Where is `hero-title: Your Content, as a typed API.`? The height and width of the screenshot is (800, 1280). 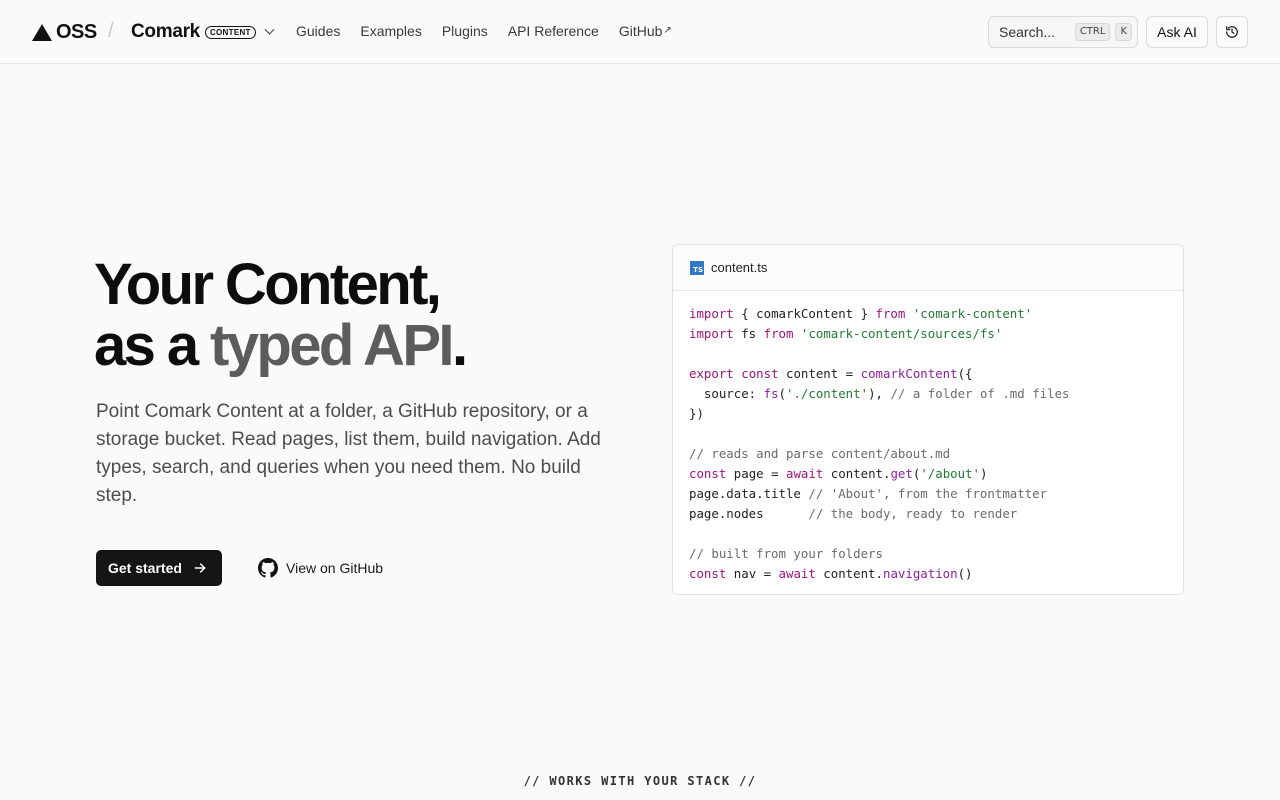
hero-title: Your Content, as a typed API. is located at coordinates (281, 315).